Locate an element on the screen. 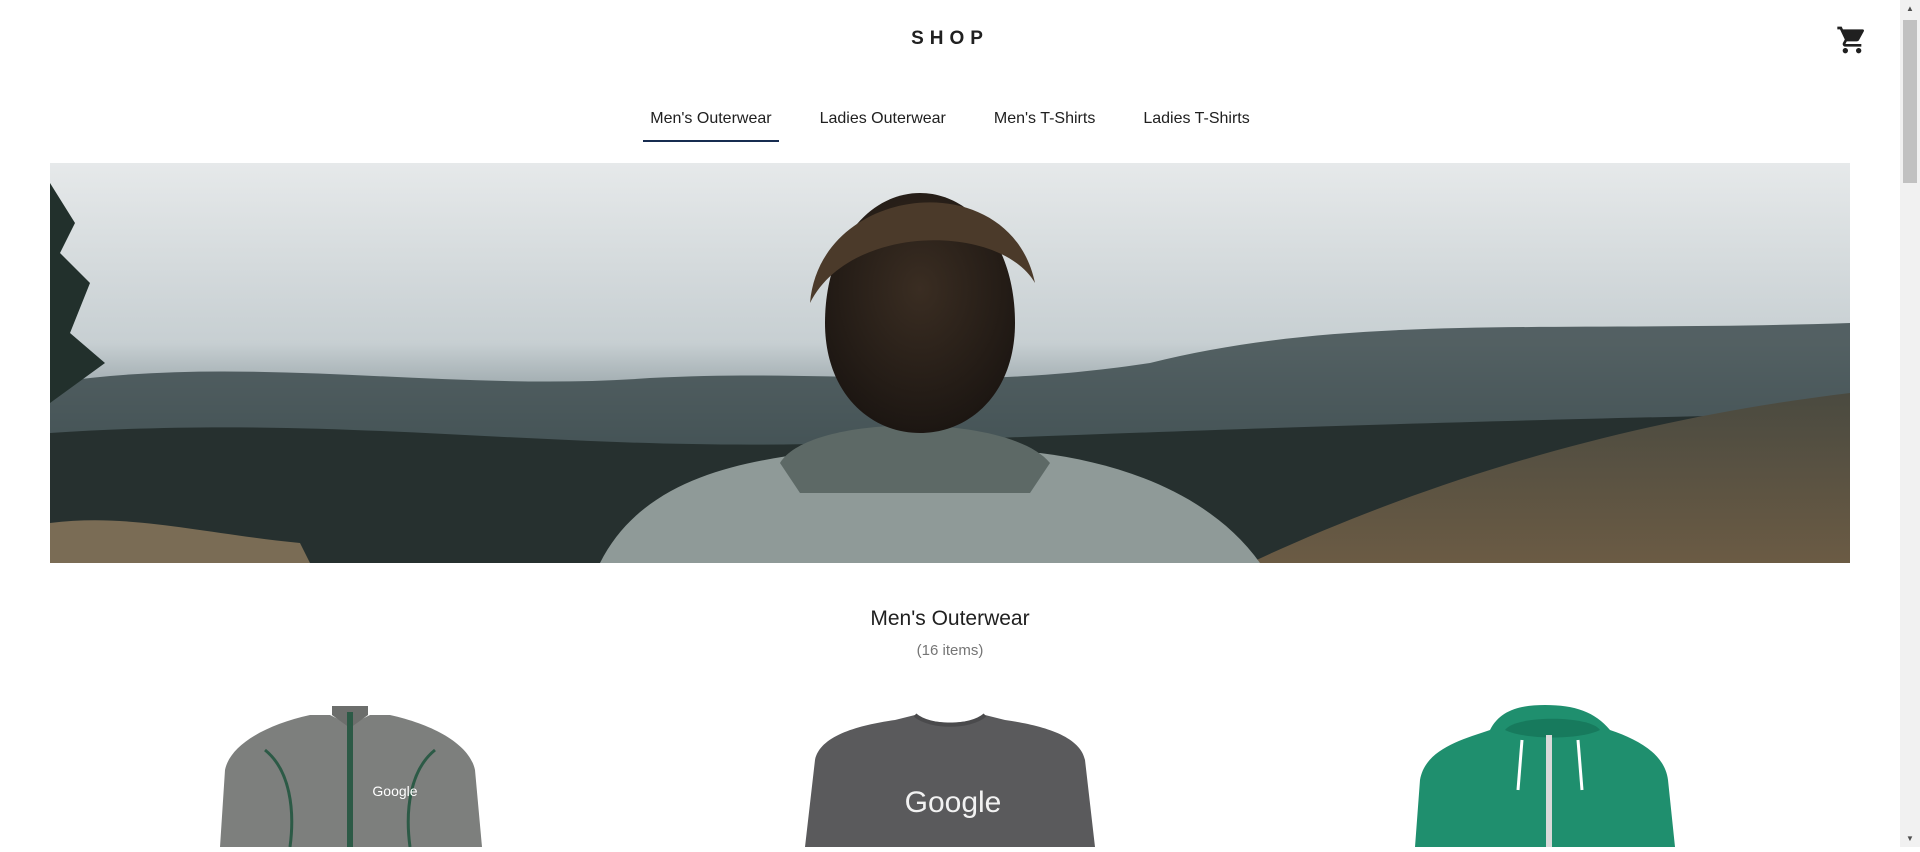  product-card is located at coordinates (1560, 773).